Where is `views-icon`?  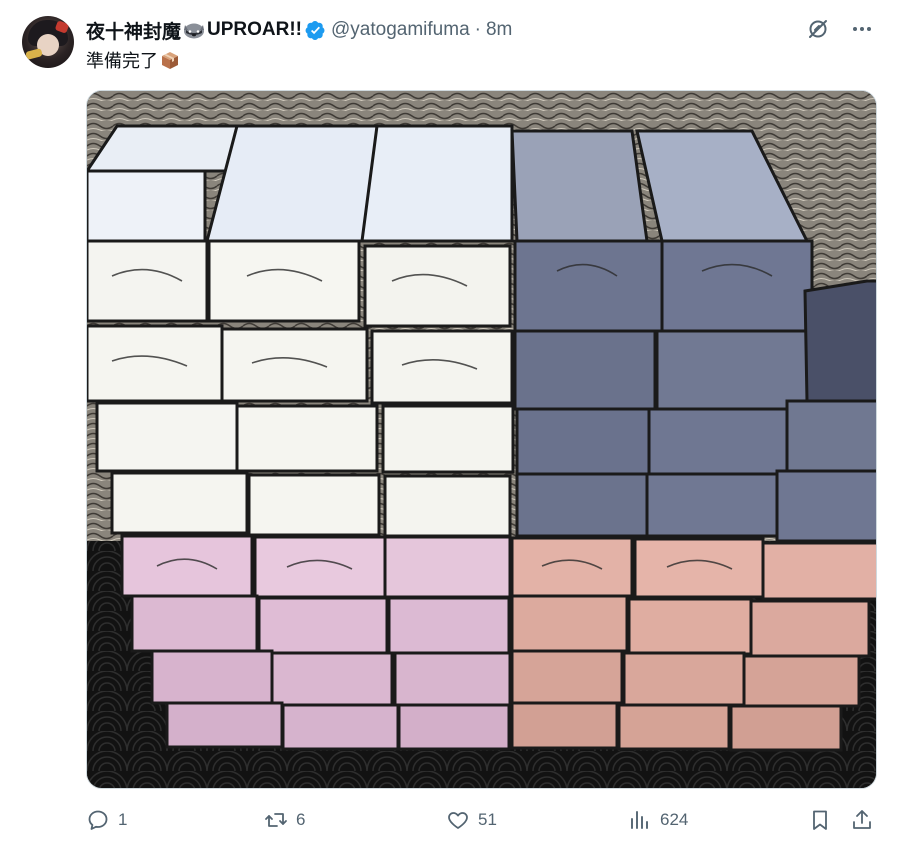
views-icon is located at coordinates (639, 820).